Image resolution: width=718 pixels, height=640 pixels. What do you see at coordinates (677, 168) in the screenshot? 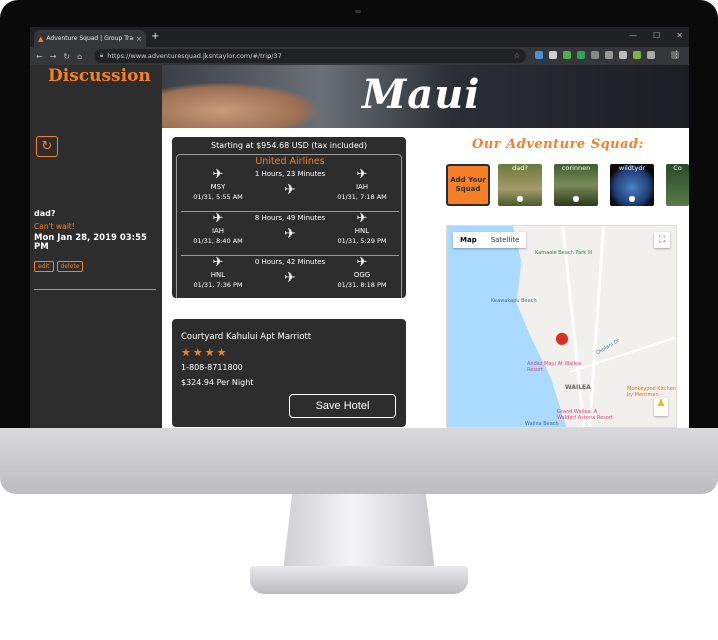
I see `member-name: Co` at bounding box center [677, 168].